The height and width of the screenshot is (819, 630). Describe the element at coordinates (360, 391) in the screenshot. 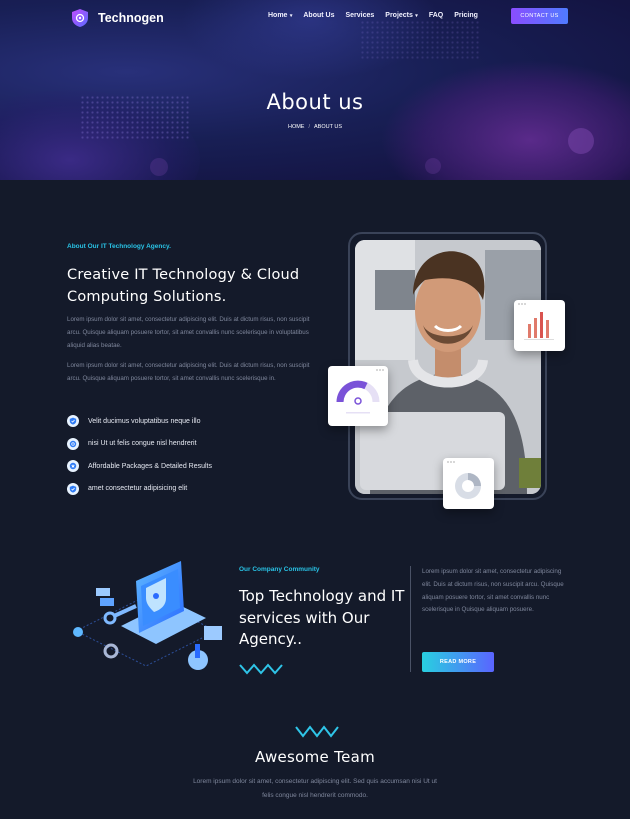

I see `gauge-icon` at that location.